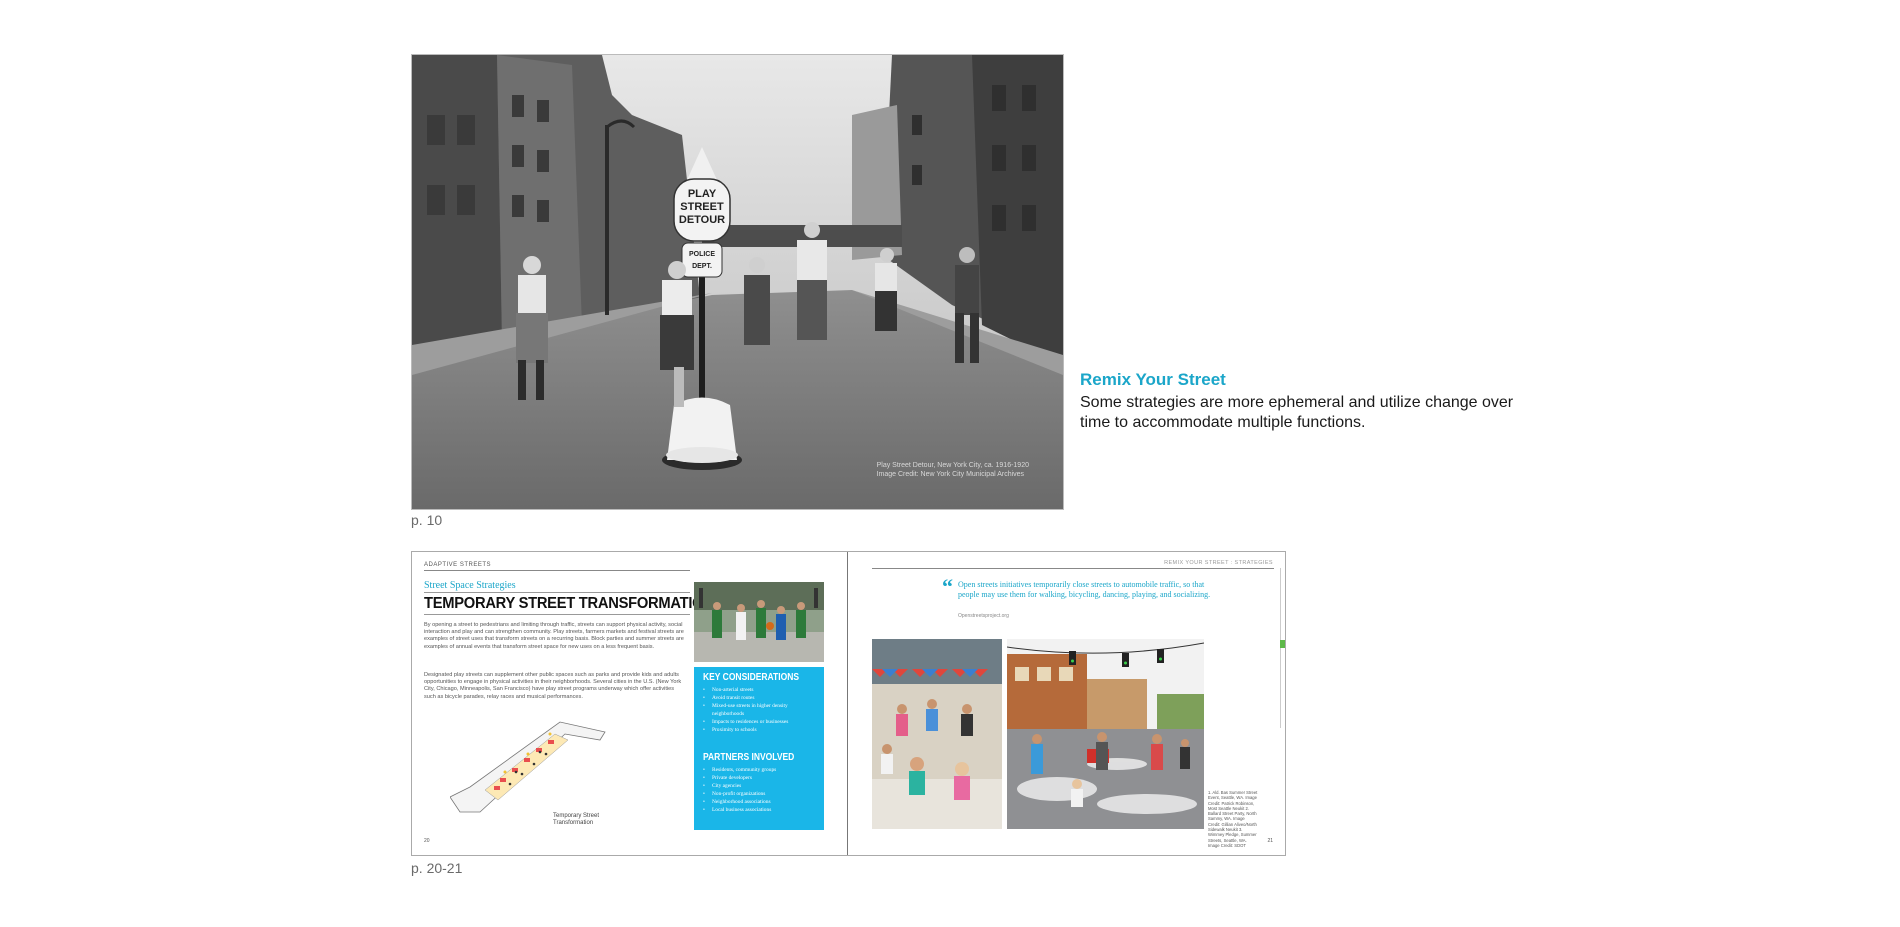 The width and height of the screenshot is (1900, 927). I want to click on basketball-photo, so click(759, 622).